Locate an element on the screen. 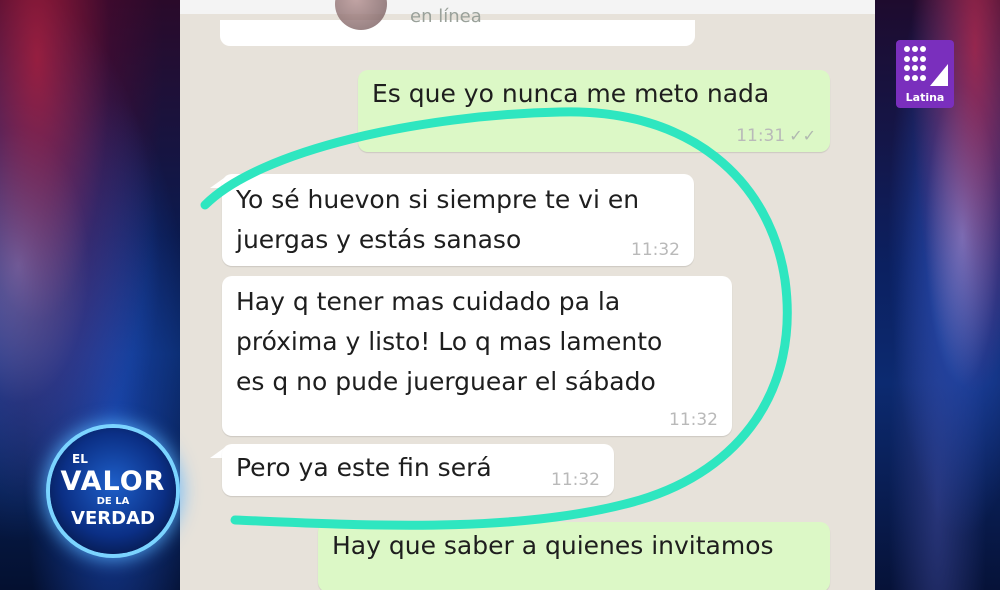 The height and width of the screenshot is (590, 1000). message-text-line: Yo sé huevon si siempre te vi en is located at coordinates (438, 199).